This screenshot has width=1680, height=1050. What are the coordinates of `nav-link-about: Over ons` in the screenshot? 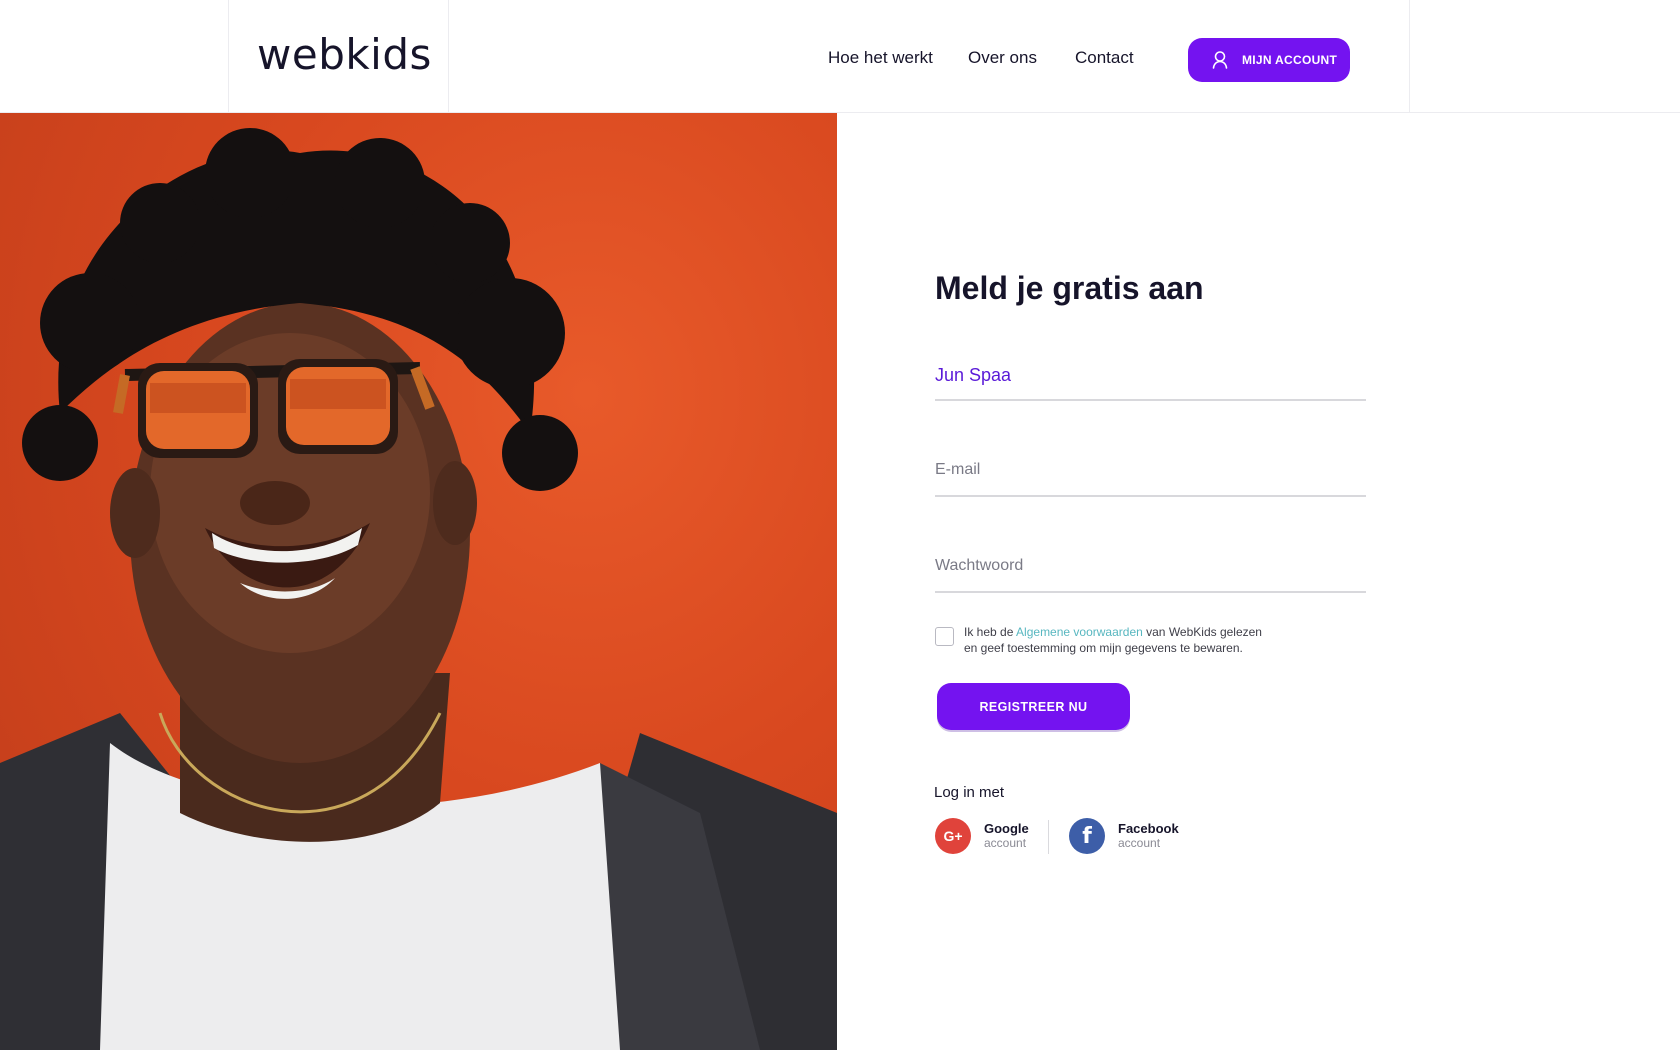 It's located at (1002, 58).